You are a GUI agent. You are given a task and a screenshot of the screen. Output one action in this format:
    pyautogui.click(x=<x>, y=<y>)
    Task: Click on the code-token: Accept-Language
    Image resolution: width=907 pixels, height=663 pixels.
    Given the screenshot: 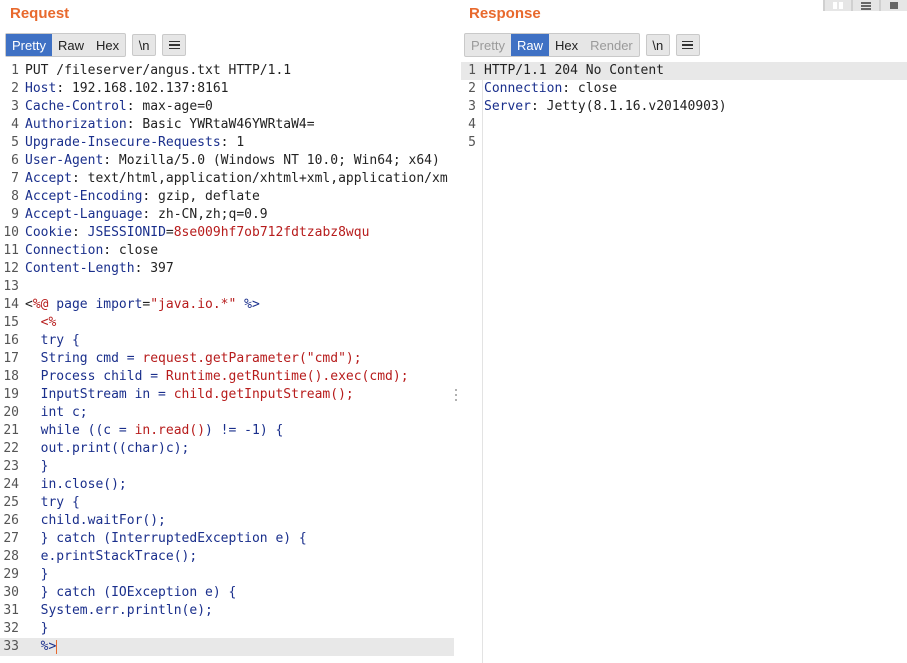 What is the action you would take?
    pyautogui.click(x=84, y=214)
    